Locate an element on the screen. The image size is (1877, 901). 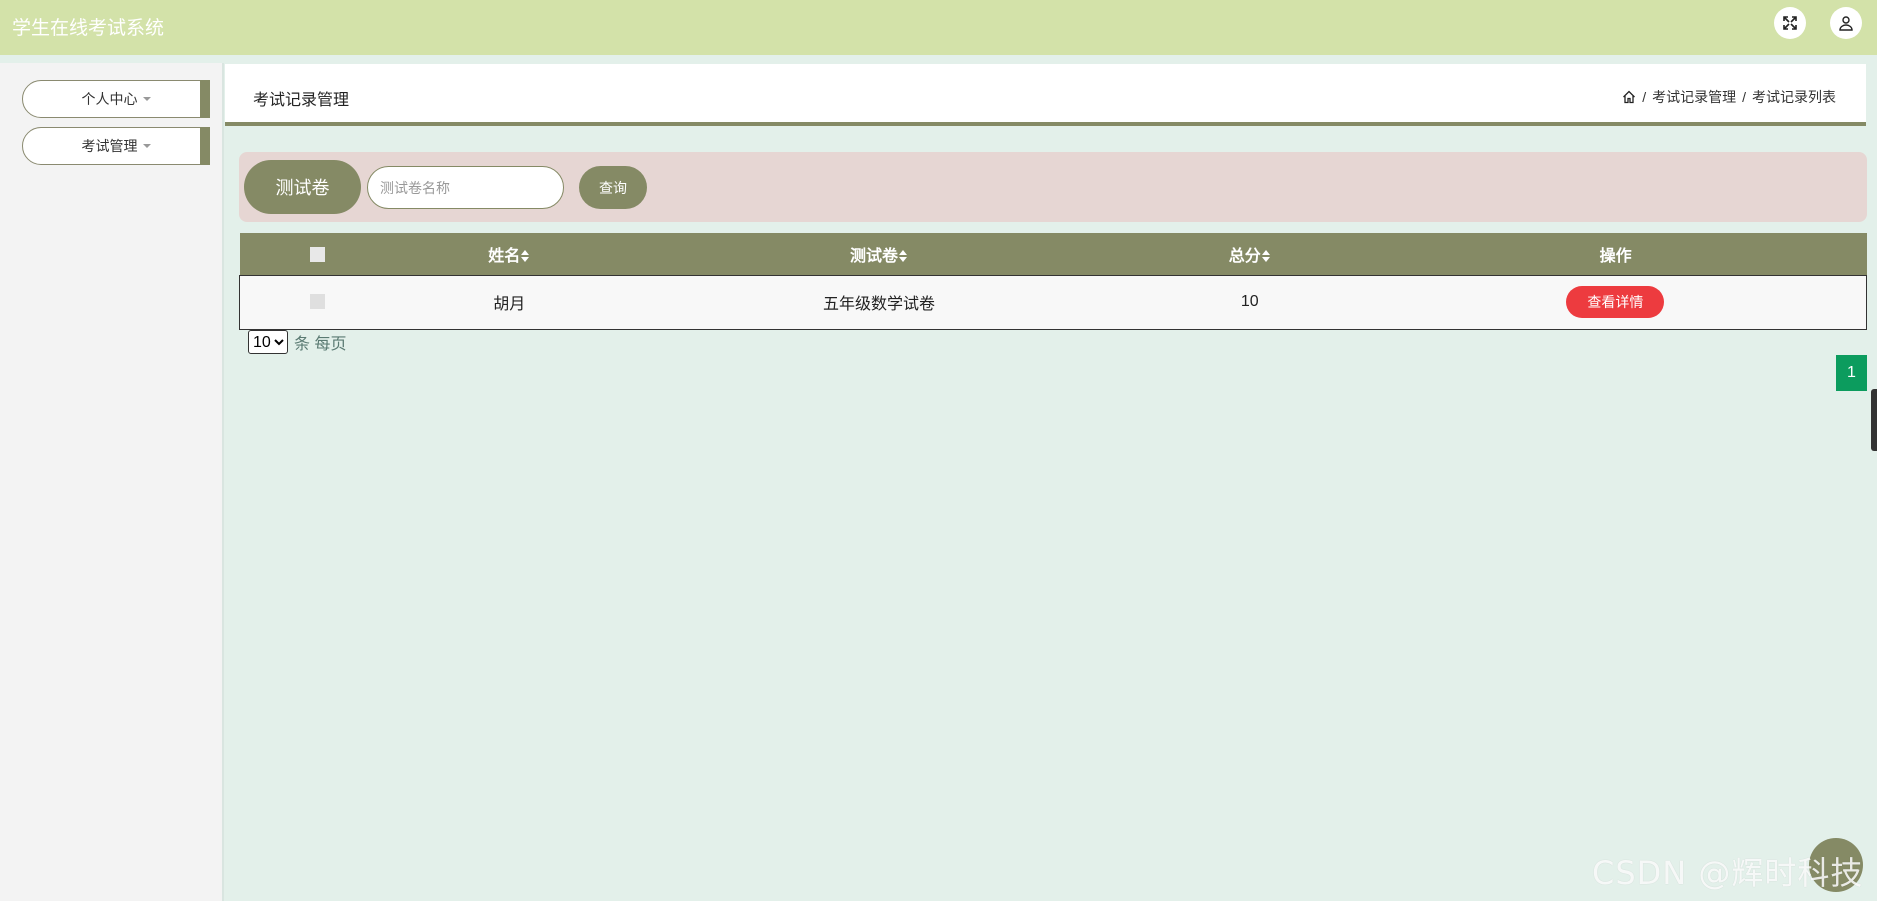
home-icon is located at coordinates (1629, 97).